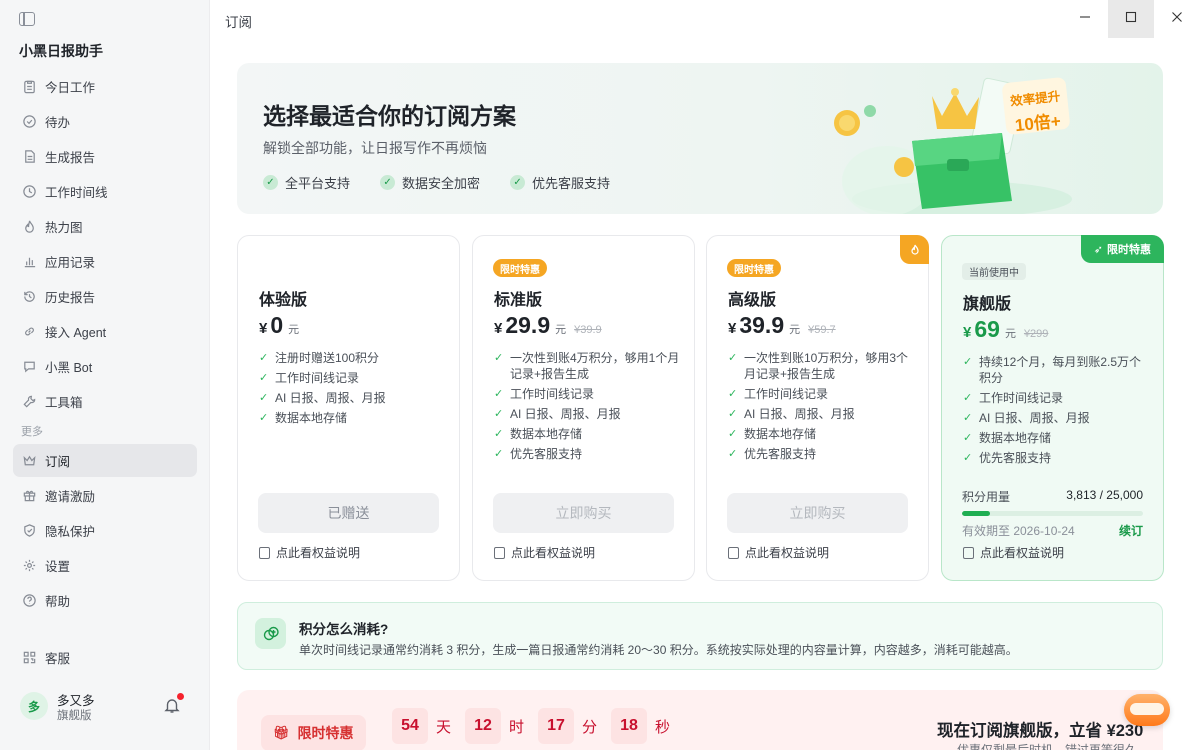  I want to click on plan-price: ¥ 69 元 ¥299, so click(1005, 329).